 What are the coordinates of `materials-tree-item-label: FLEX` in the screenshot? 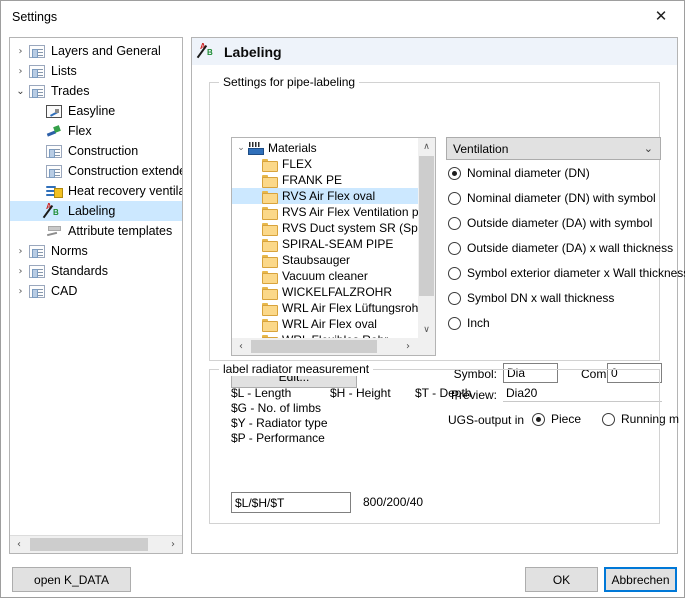 It's located at (297, 164).